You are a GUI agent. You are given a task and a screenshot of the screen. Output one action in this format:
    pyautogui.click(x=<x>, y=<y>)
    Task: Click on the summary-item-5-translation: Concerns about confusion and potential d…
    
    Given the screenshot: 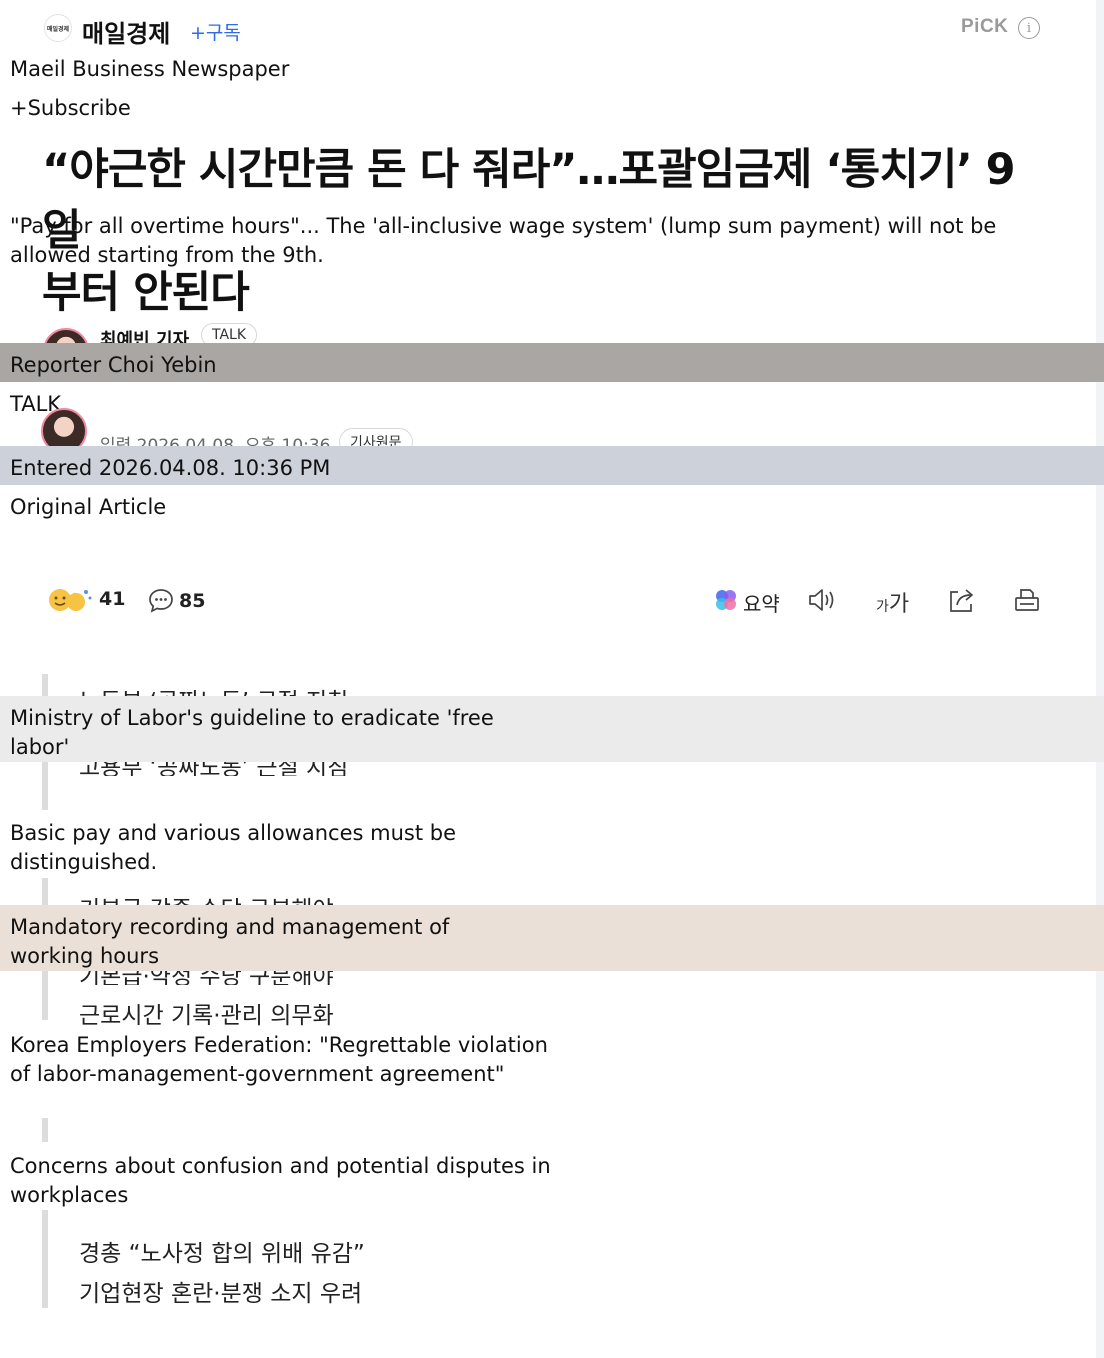 What is the action you would take?
    pyautogui.click(x=280, y=1180)
    